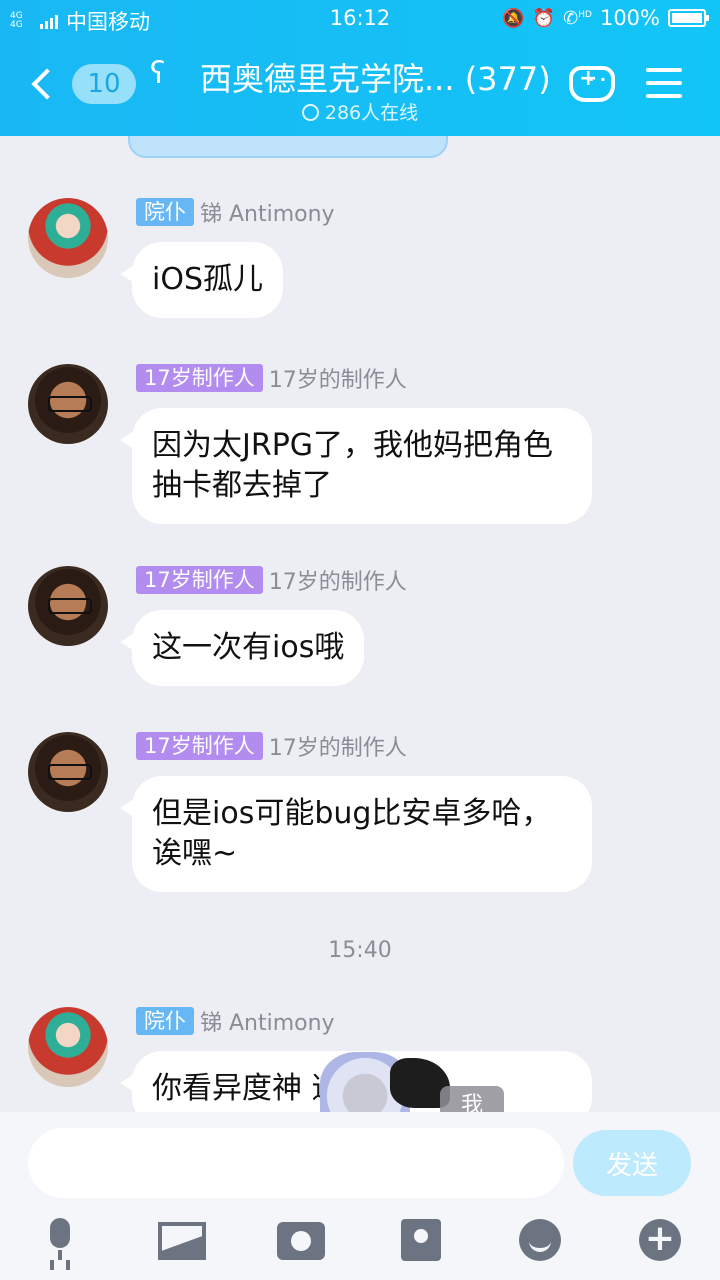  Describe the element at coordinates (242, 648) in the screenshot. I see `message-bubble: 这一次有ios哦` at that location.